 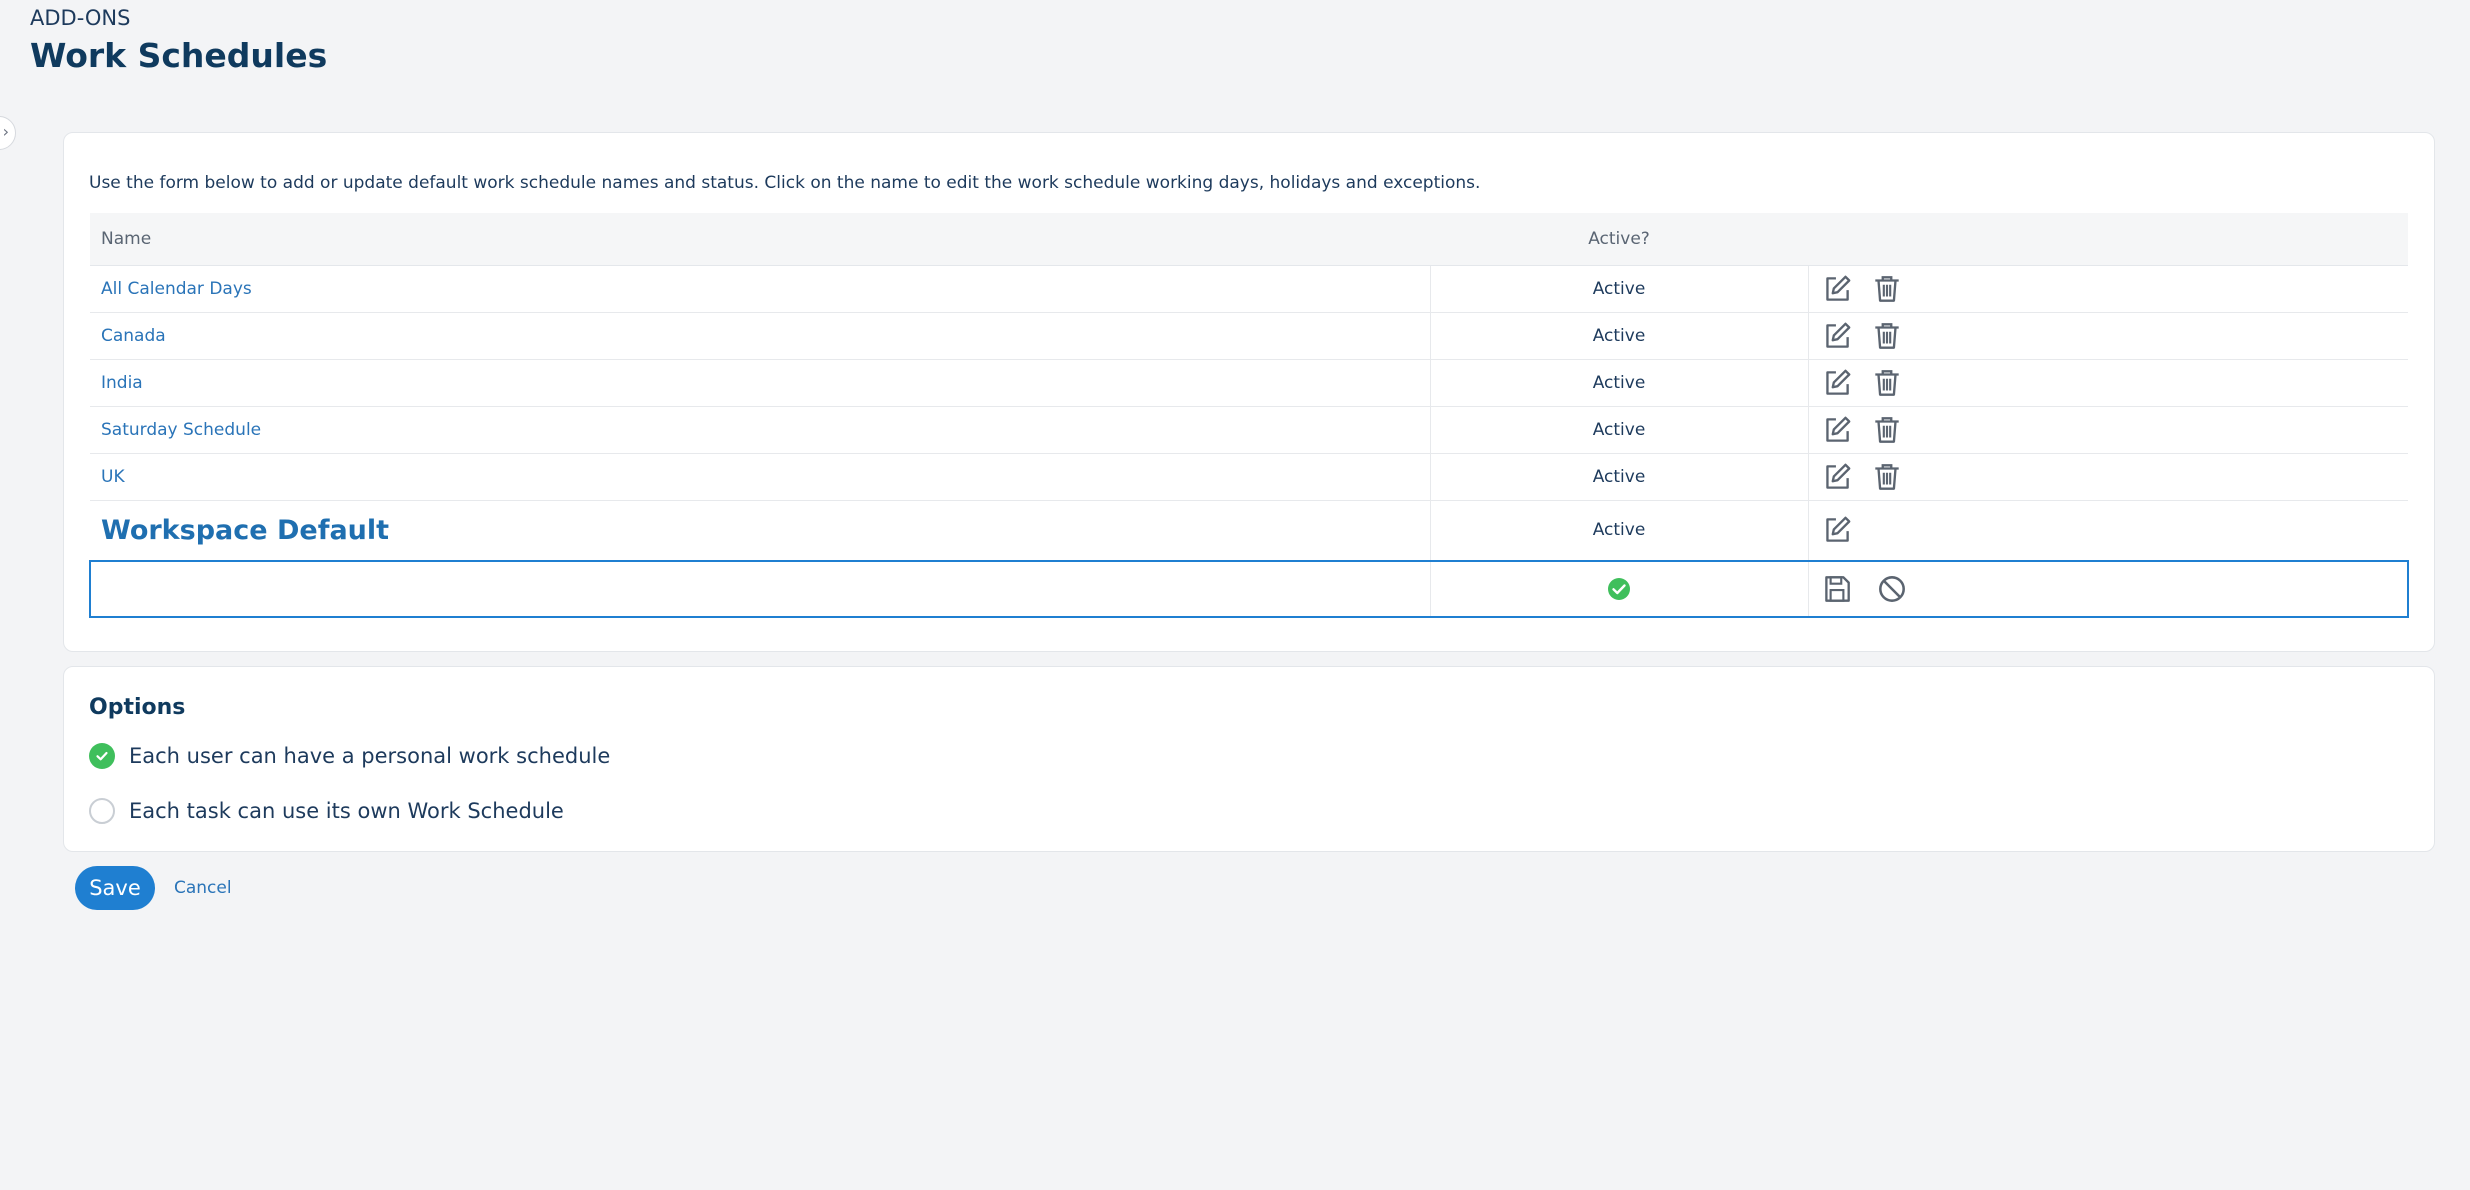 I want to click on options-title: Options, so click(x=137, y=707).